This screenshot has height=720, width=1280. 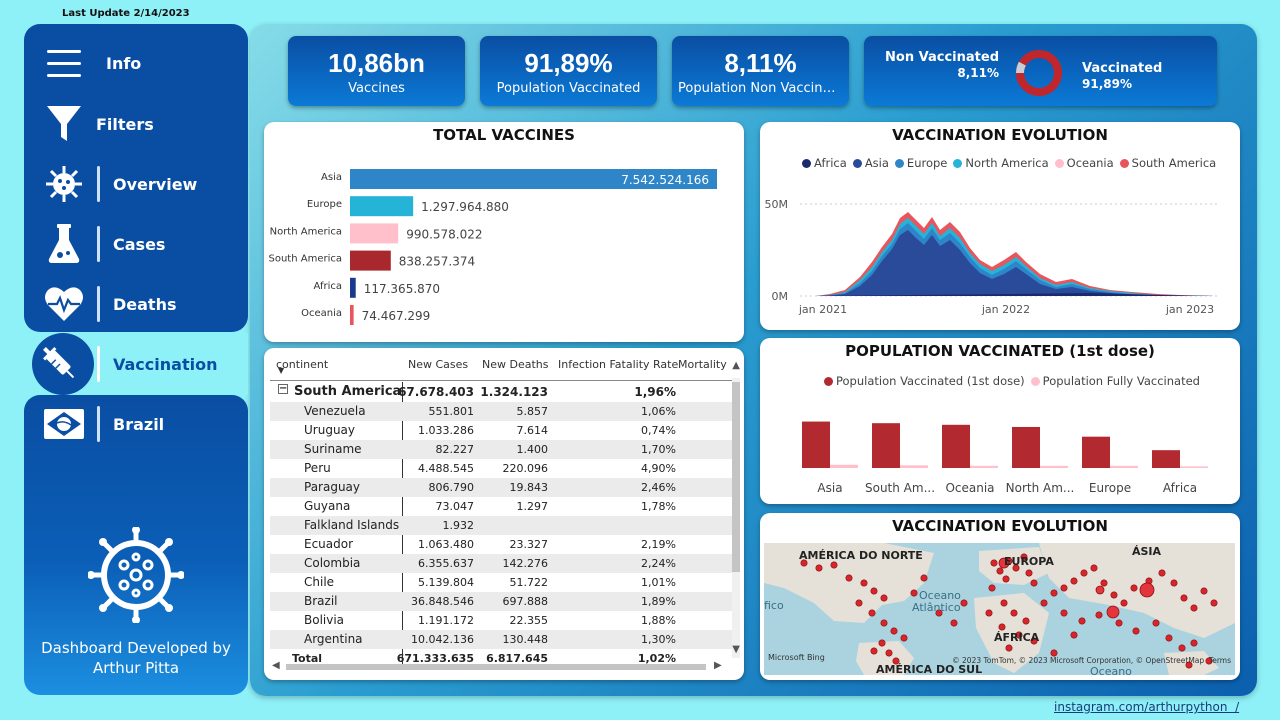 I want to click on table-row: Ecuador 1.063.480 23.327 2,19%, so click(x=501, y=544).